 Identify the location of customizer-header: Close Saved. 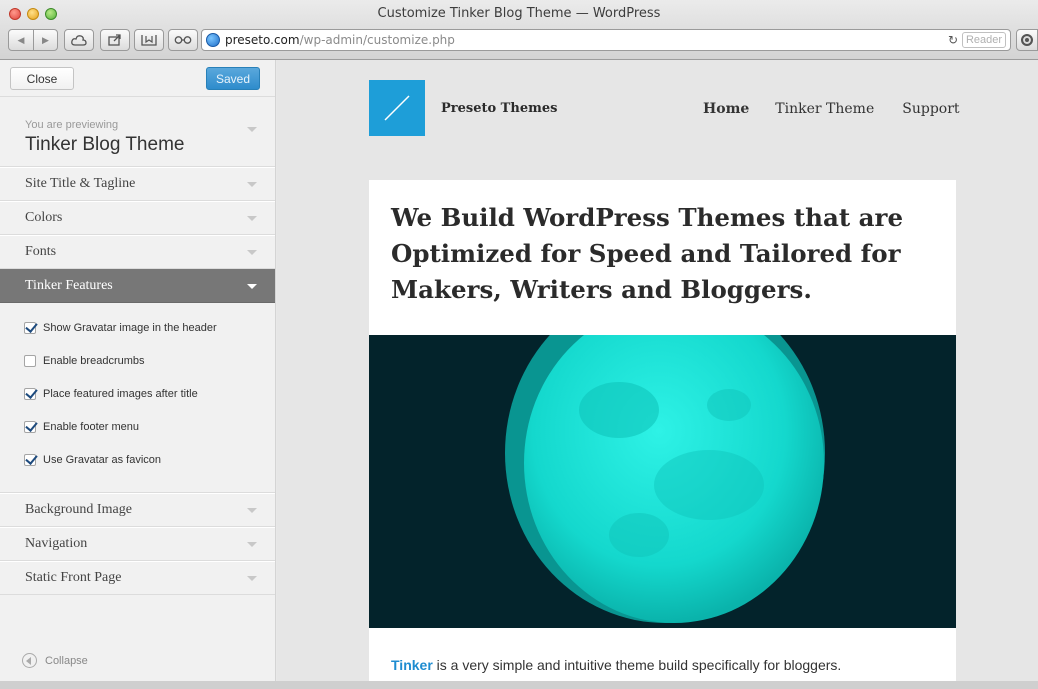
(137, 78).